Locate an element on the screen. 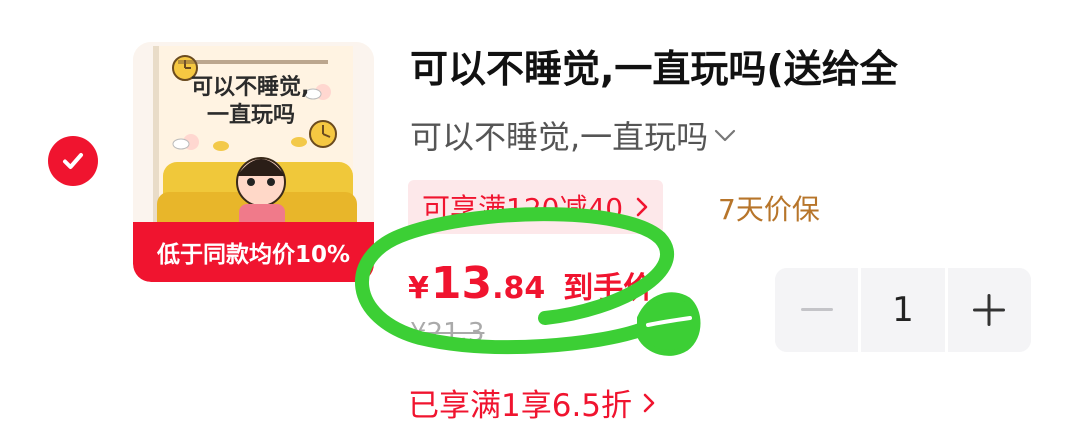 Image resolution: width=1080 pixels, height=435 pixels. decrease-button is located at coordinates (817, 310).